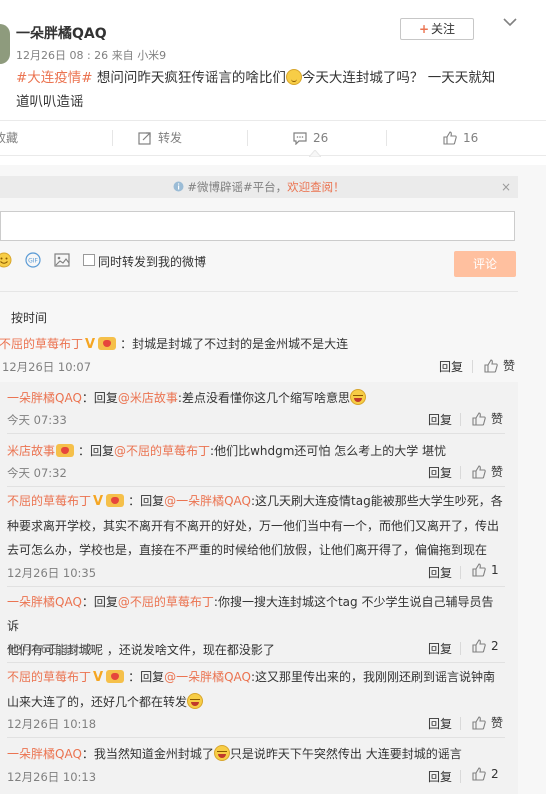 The image size is (546, 794). What do you see at coordinates (29, 317) in the screenshot?
I see `sort-by-time: 按时间` at bounding box center [29, 317].